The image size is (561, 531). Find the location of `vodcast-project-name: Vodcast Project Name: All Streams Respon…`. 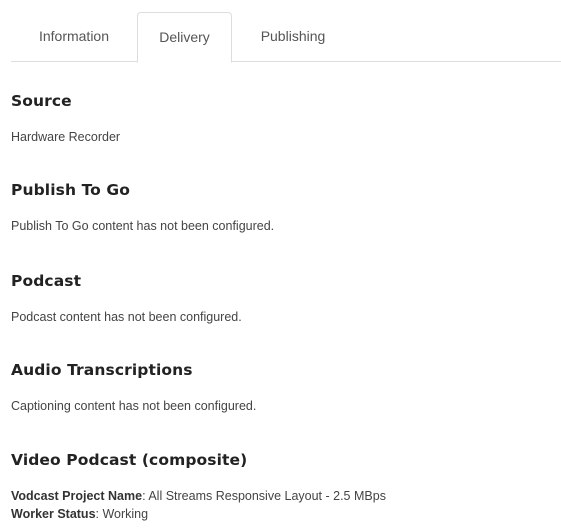

vodcast-project-name: Vodcast Project Name: All Streams Respon… is located at coordinates (198, 496).